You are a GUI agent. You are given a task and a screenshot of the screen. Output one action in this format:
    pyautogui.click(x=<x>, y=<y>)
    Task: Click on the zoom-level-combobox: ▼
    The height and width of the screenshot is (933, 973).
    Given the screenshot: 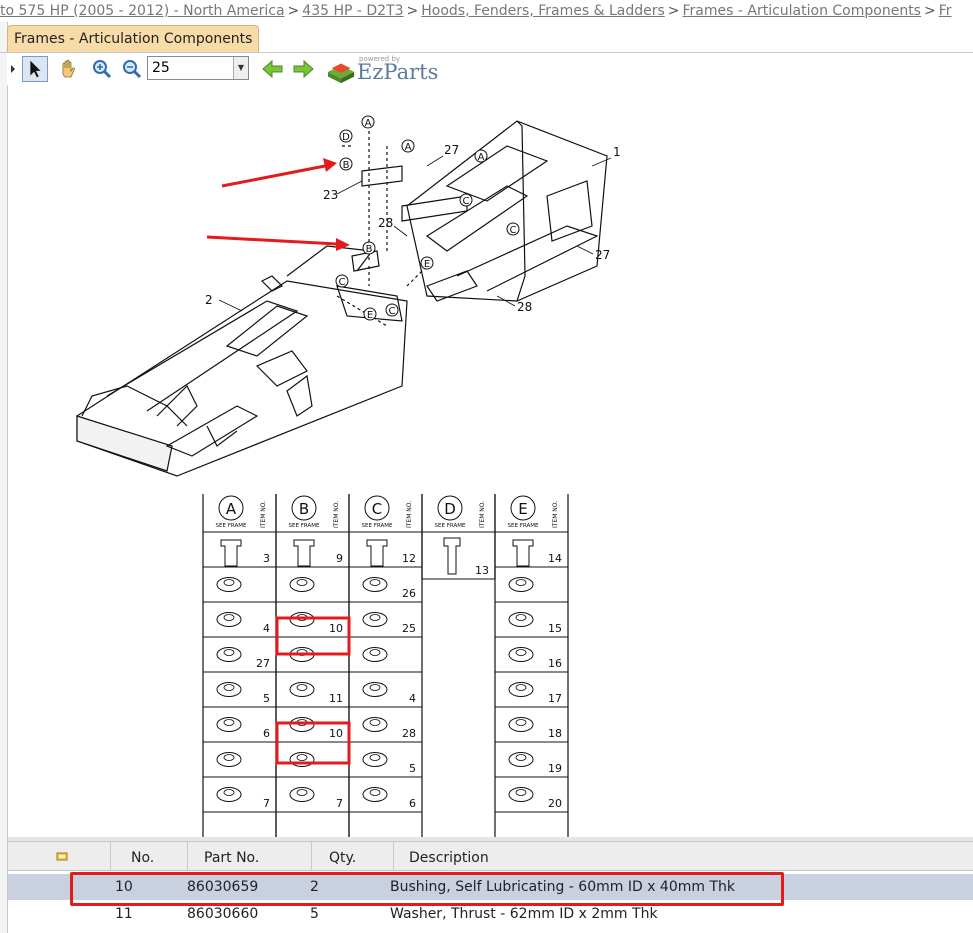 What is the action you would take?
    pyautogui.click(x=198, y=68)
    